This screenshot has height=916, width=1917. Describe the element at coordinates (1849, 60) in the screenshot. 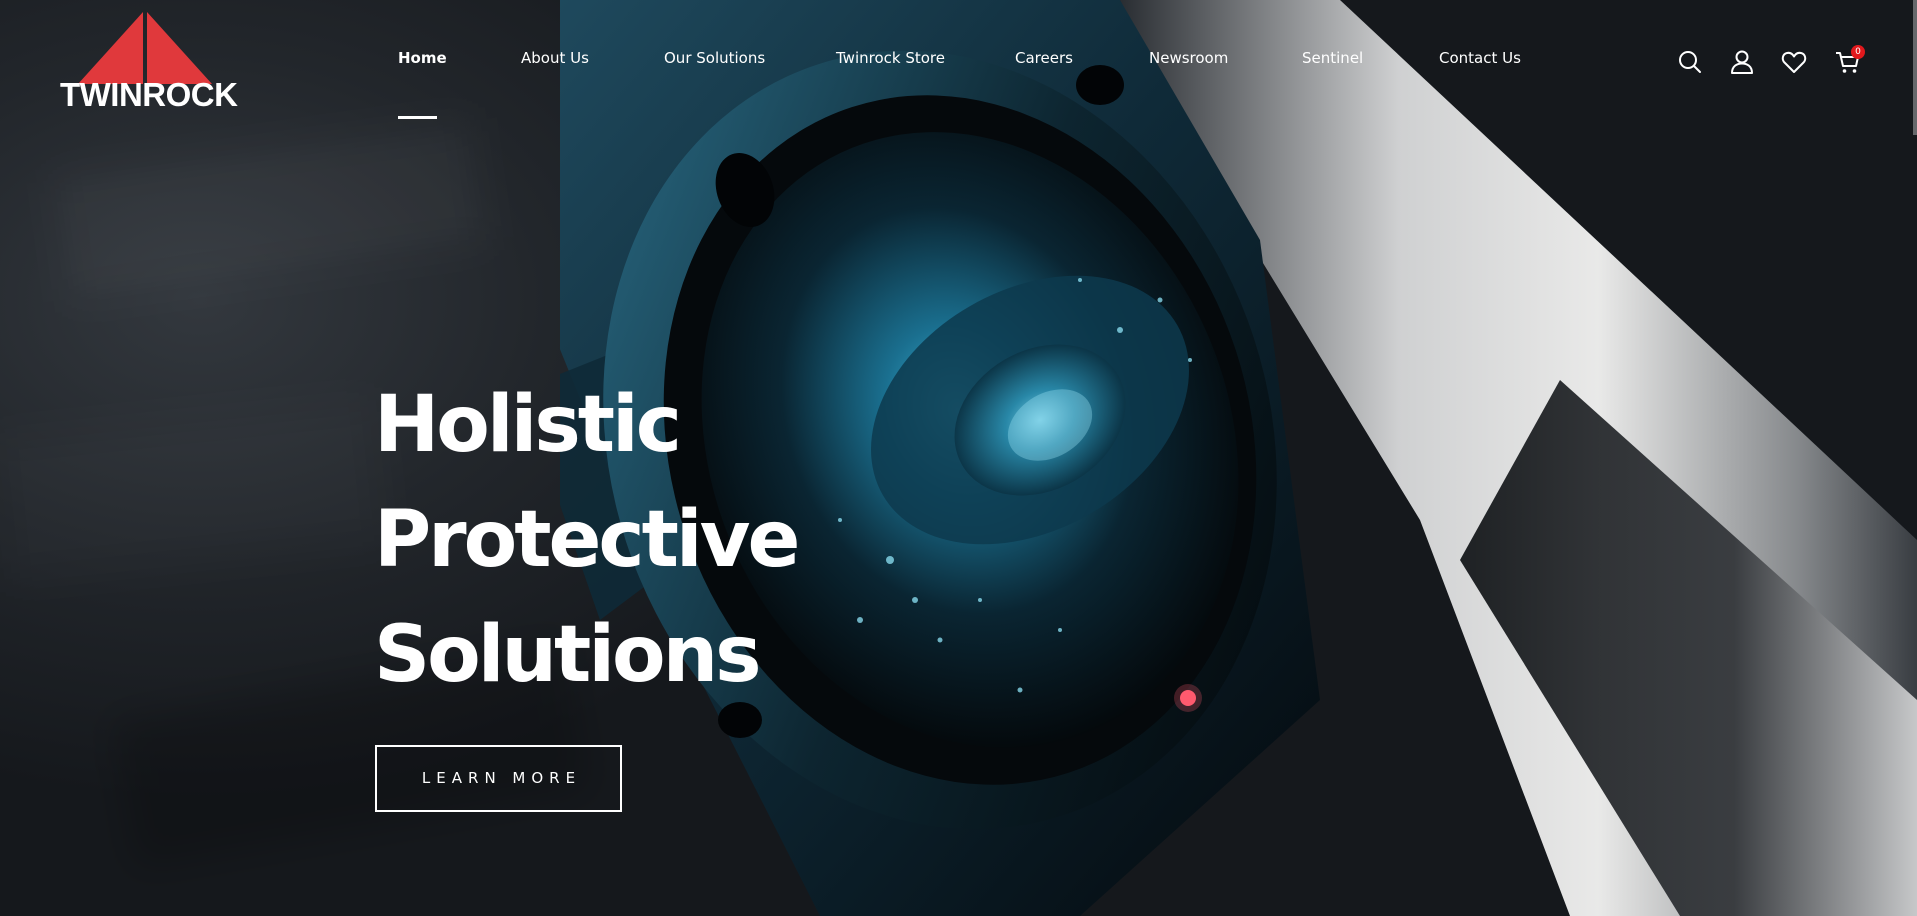

I see `cart-icon: 0` at that location.